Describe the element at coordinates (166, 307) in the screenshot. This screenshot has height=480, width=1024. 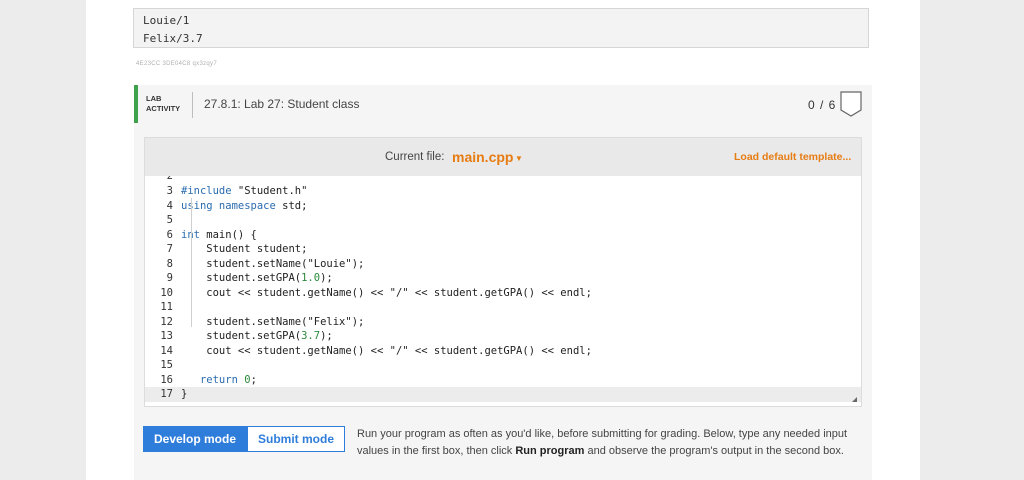
I see `code-line: 11` at that location.